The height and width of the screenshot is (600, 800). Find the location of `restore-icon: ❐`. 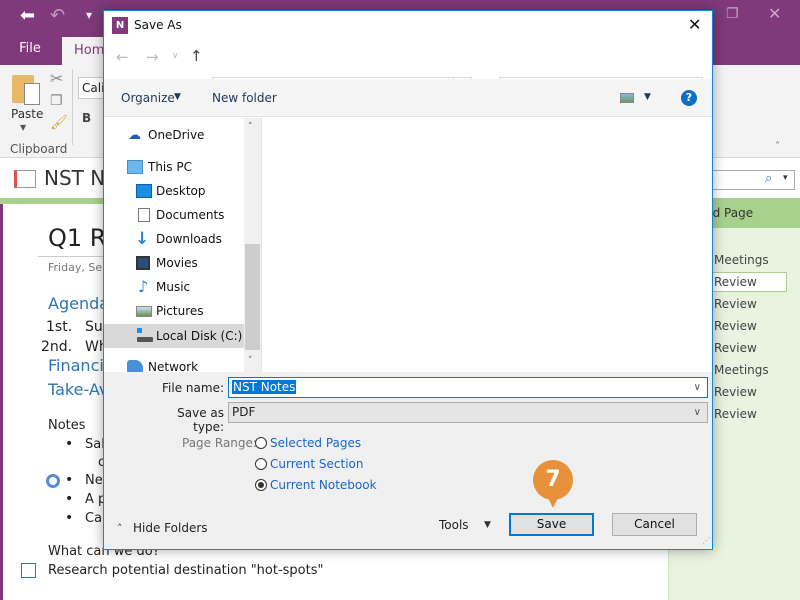

restore-icon: ❐ is located at coordinates (732, 14).